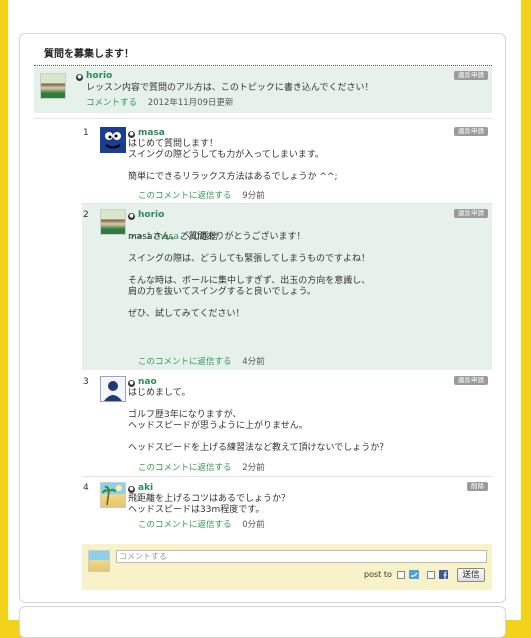 The height and width of the screenshot is (638, 531). I want to click on comment-time: 4分前, so click(253, 362).